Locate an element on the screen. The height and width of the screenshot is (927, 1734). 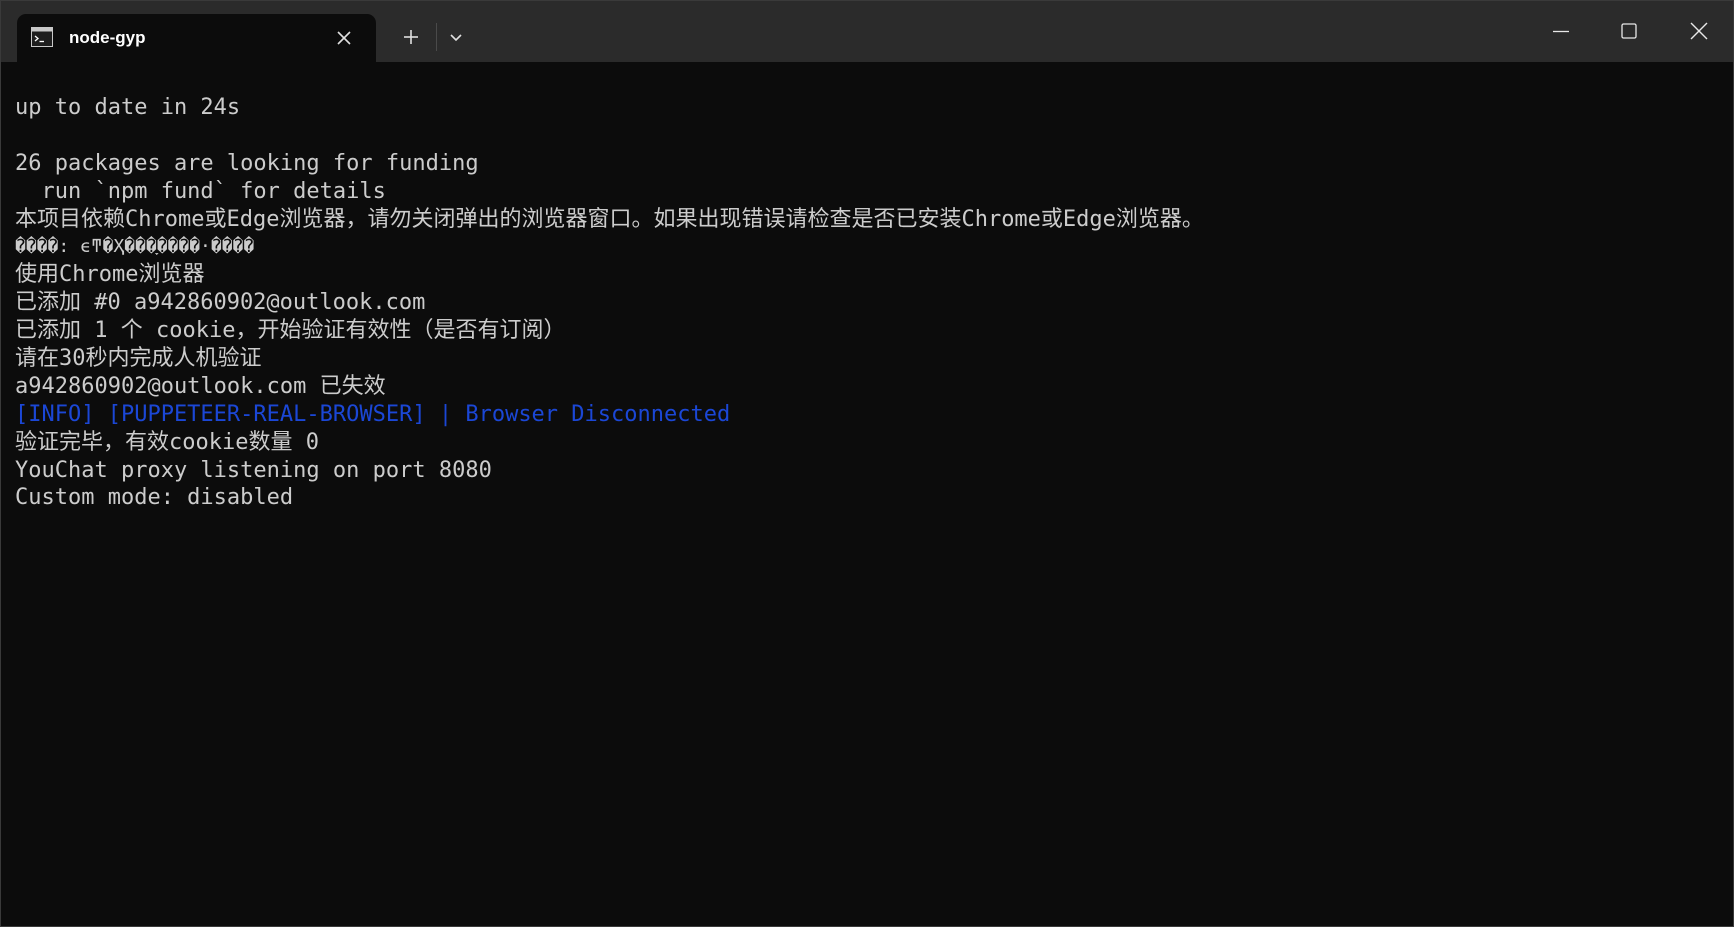
output-line: a942860902@outlook.com 已失效 is located at coordinates (200, 386).